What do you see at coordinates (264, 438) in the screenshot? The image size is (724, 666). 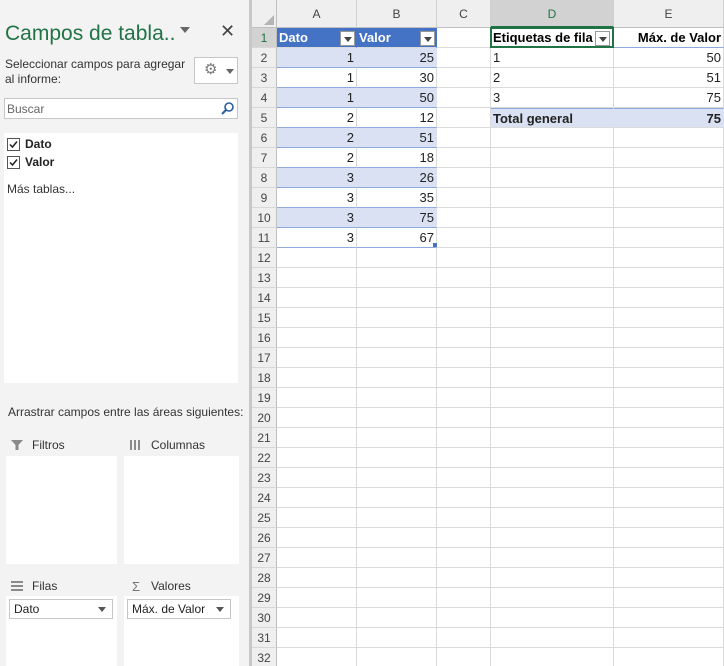 I see `row-header-21: 21` at bounding box center [264, 438].